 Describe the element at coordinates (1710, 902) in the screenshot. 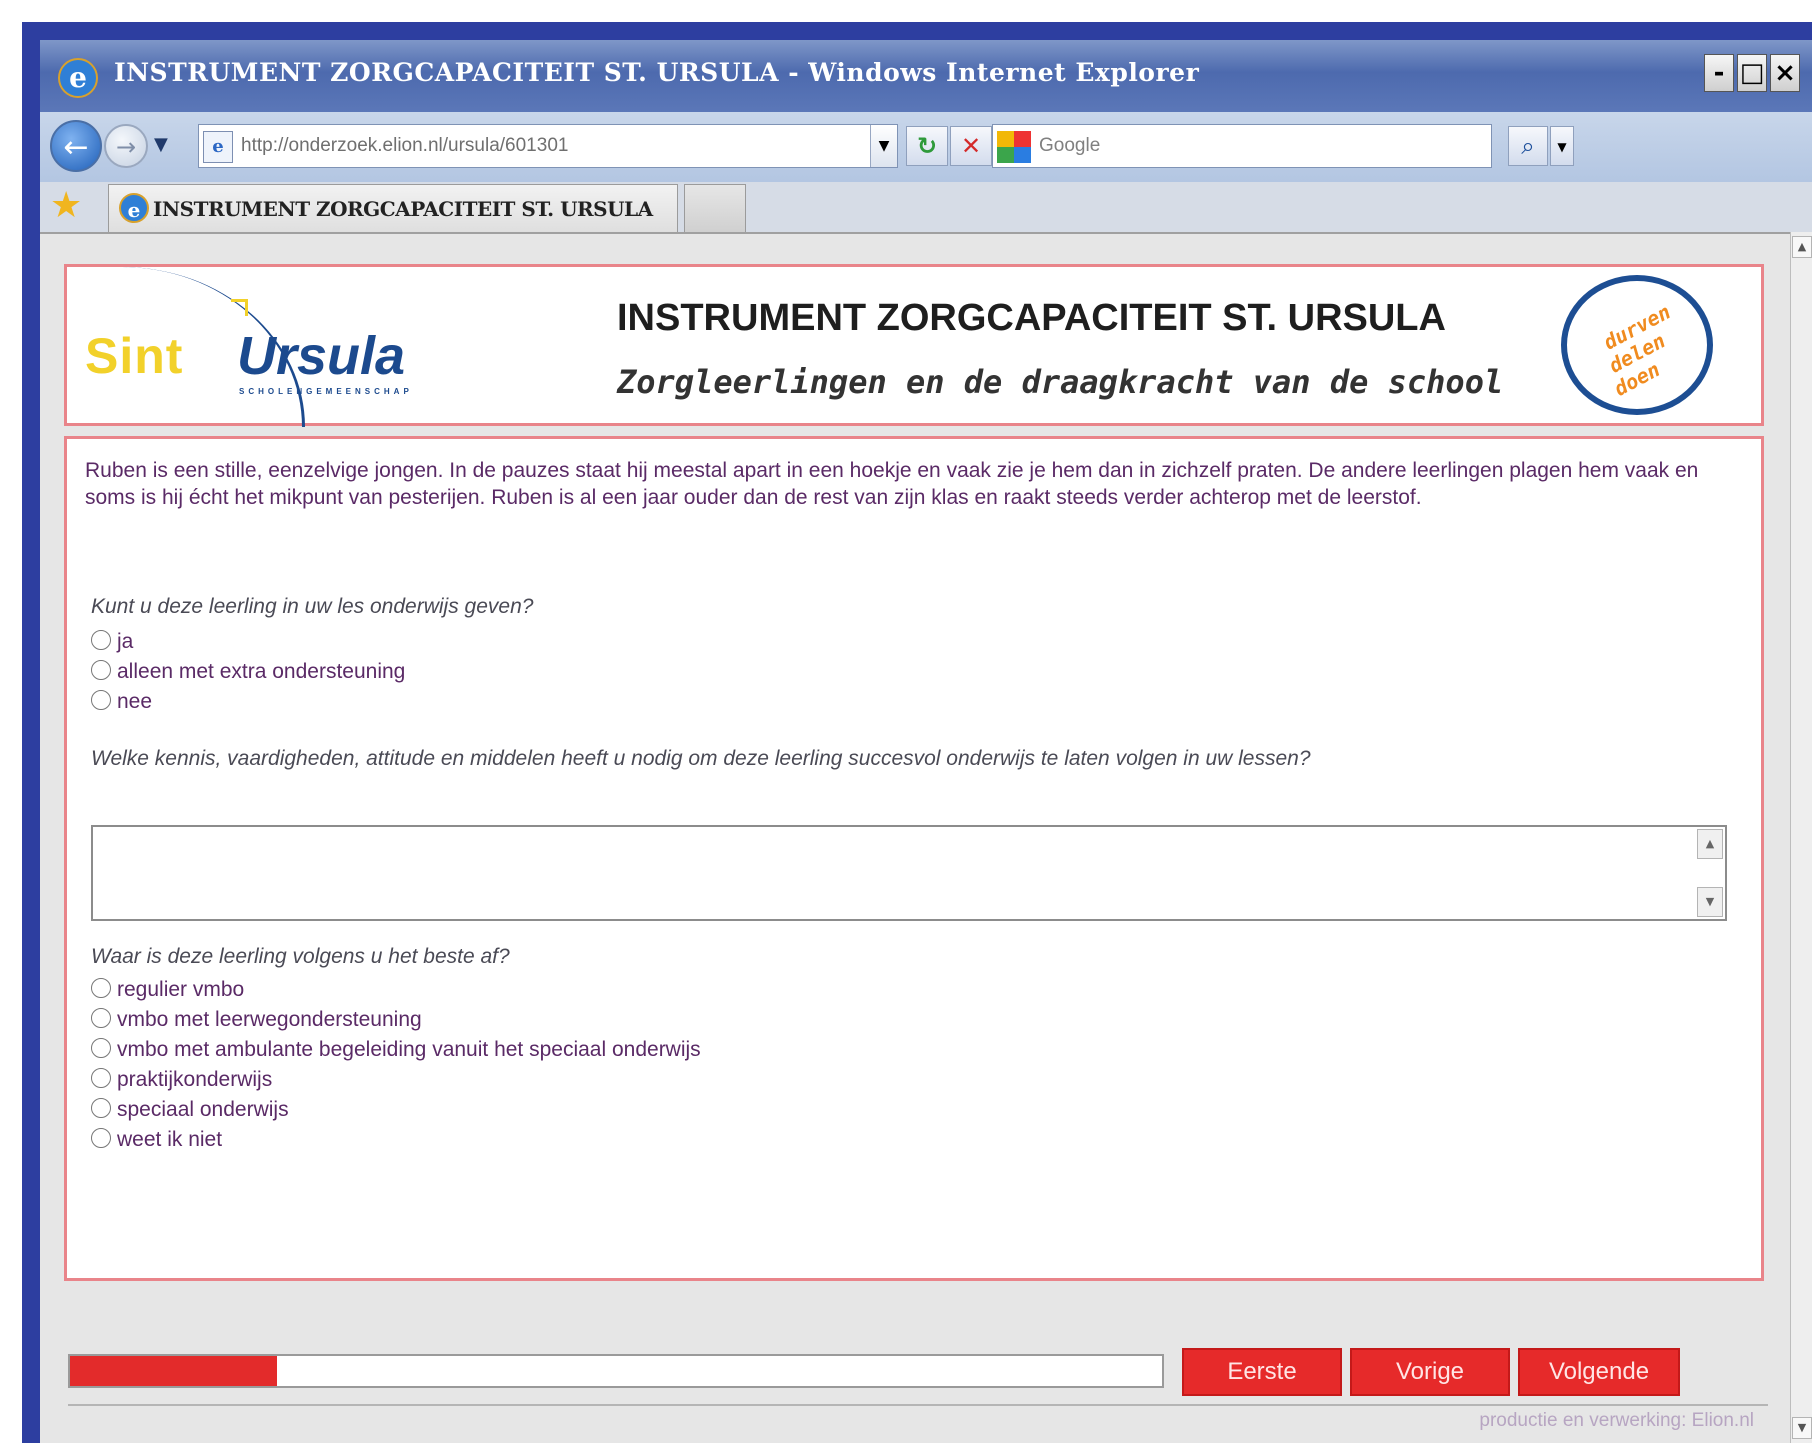

I see `textarea-scroll-down: ▼` at that location.